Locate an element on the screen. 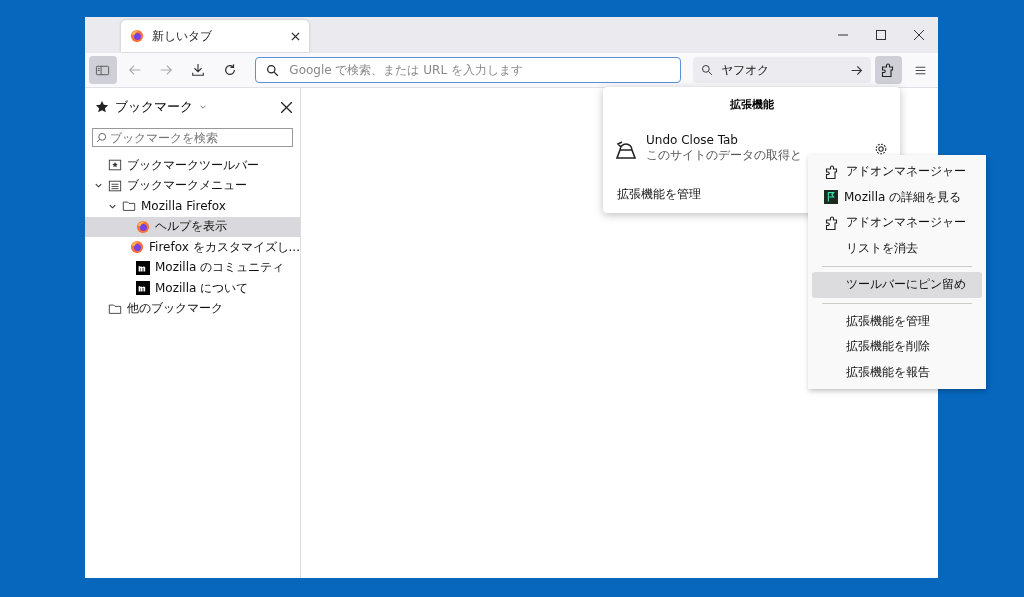 This screenshot has width=1024, height=597. menu-item: 拡張機能を削除 is located at coordinates (897, 347).